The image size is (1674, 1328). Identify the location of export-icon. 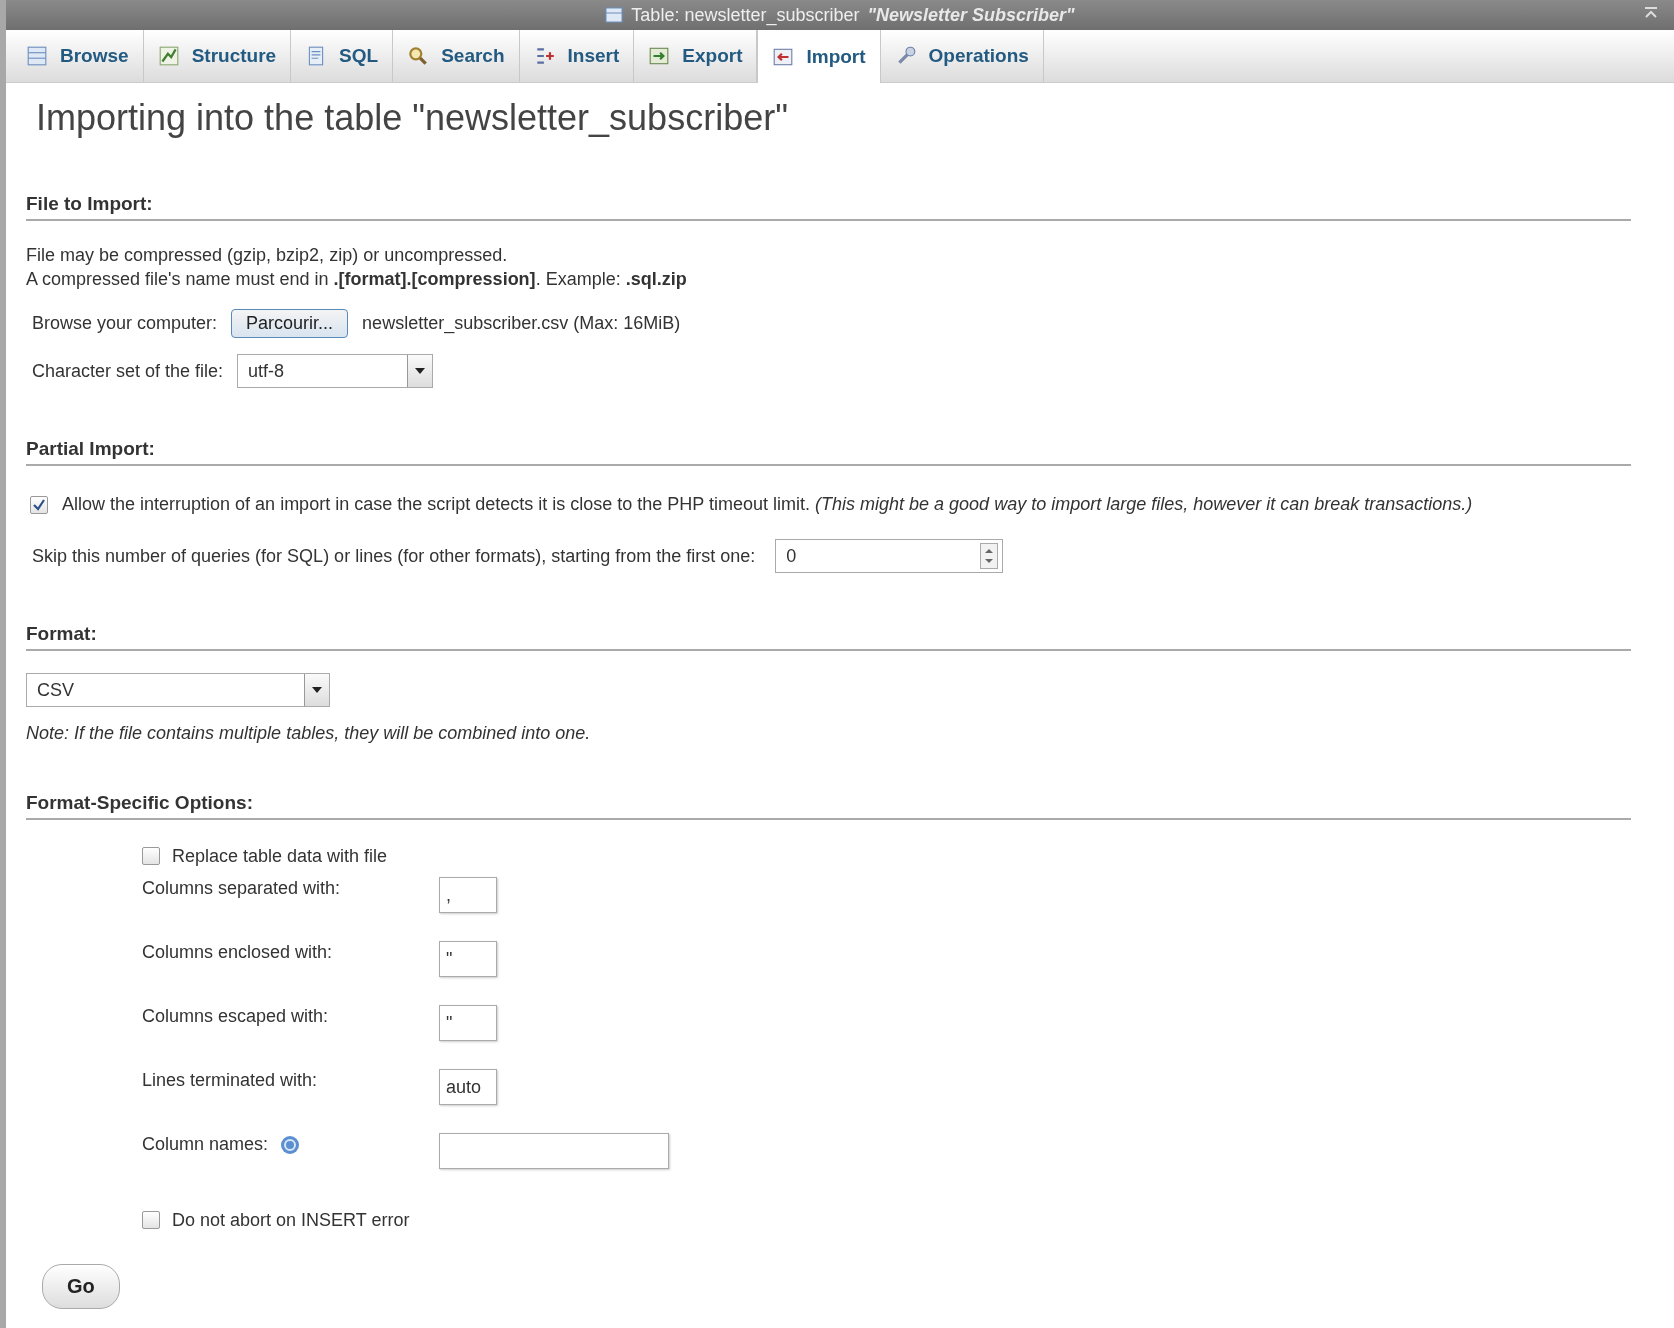
(659, 56).